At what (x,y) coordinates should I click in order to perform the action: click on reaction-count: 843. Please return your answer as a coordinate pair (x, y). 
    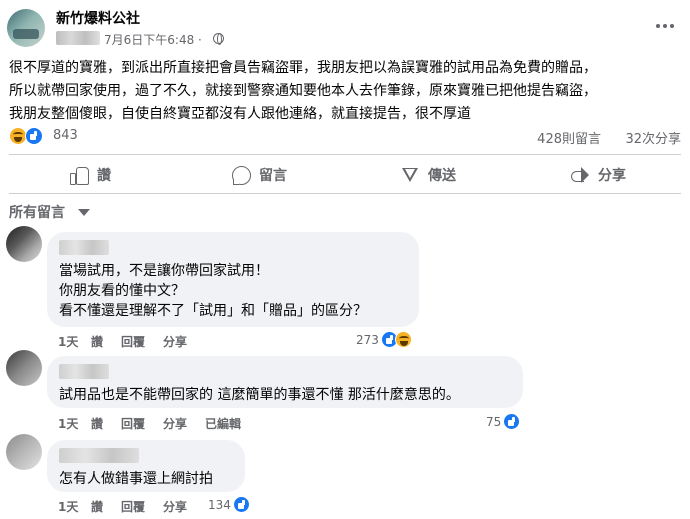
    Looking at the image, I should click on (65, 135).